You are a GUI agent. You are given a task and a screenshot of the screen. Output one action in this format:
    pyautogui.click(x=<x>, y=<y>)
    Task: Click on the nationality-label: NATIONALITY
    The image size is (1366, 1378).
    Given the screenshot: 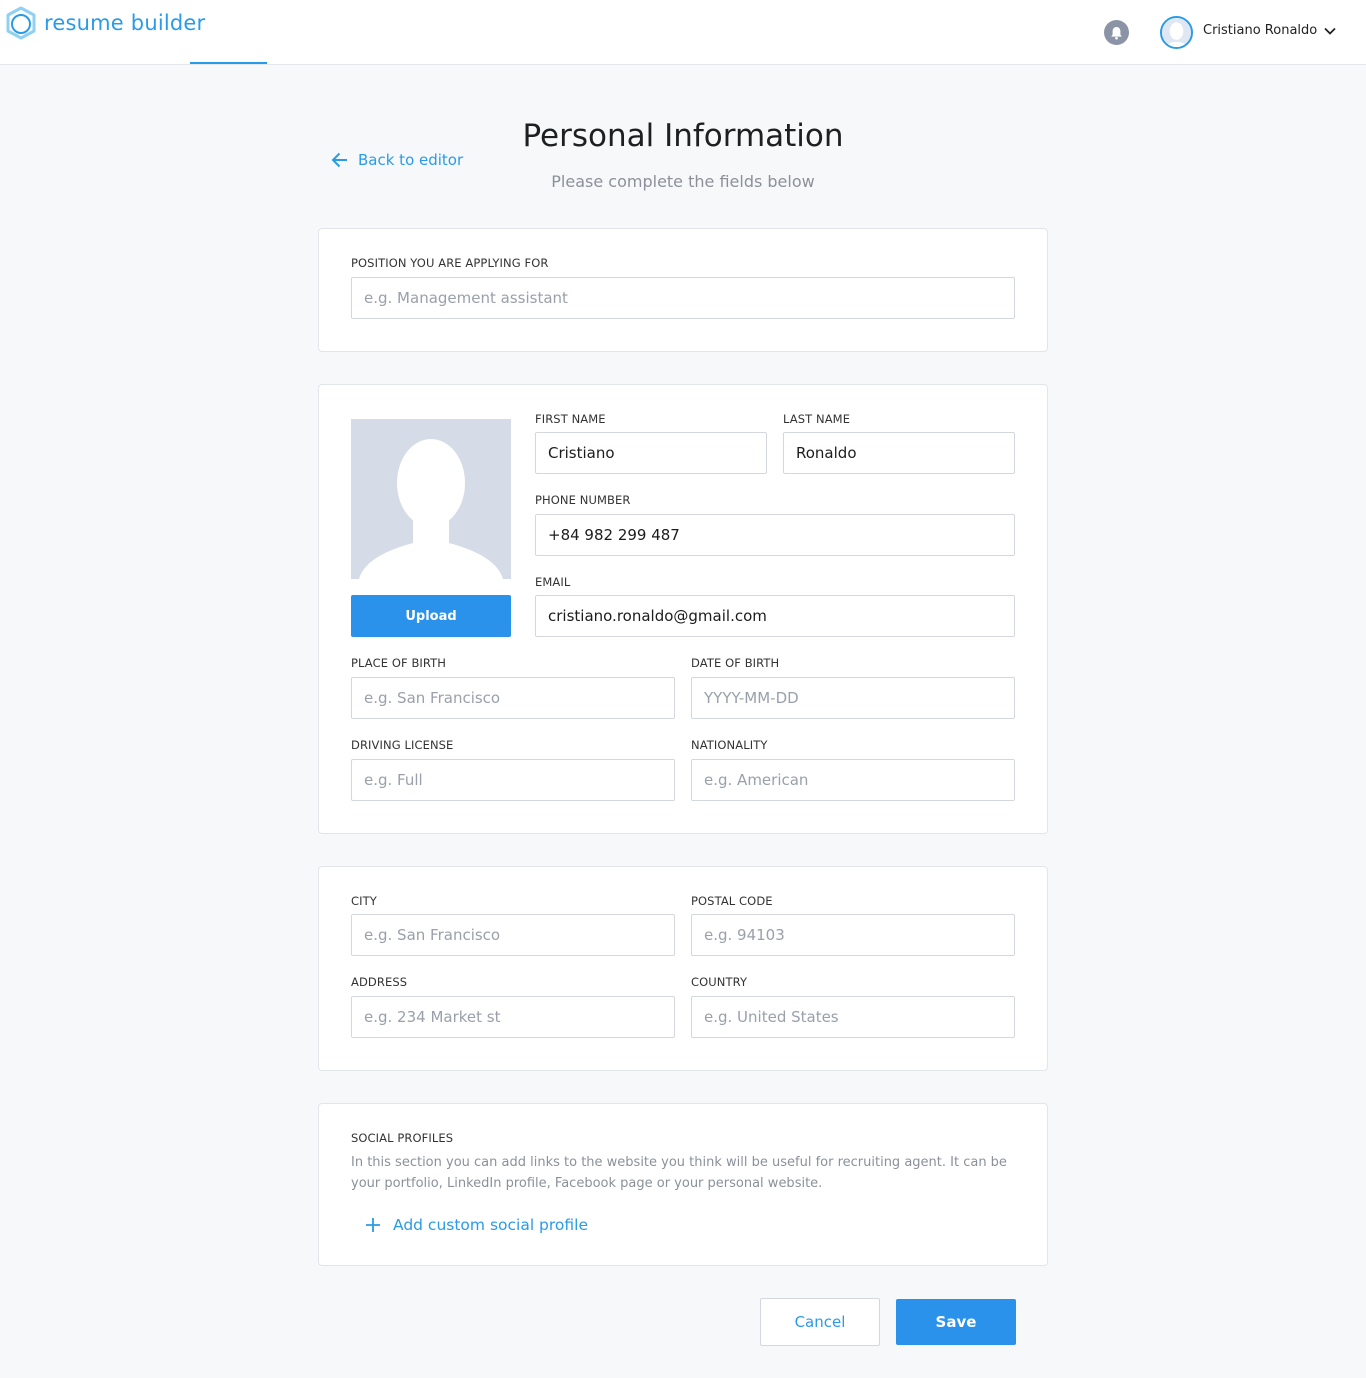 What is the action you would take?
    pyautogui.click(x=729, y=745)
    